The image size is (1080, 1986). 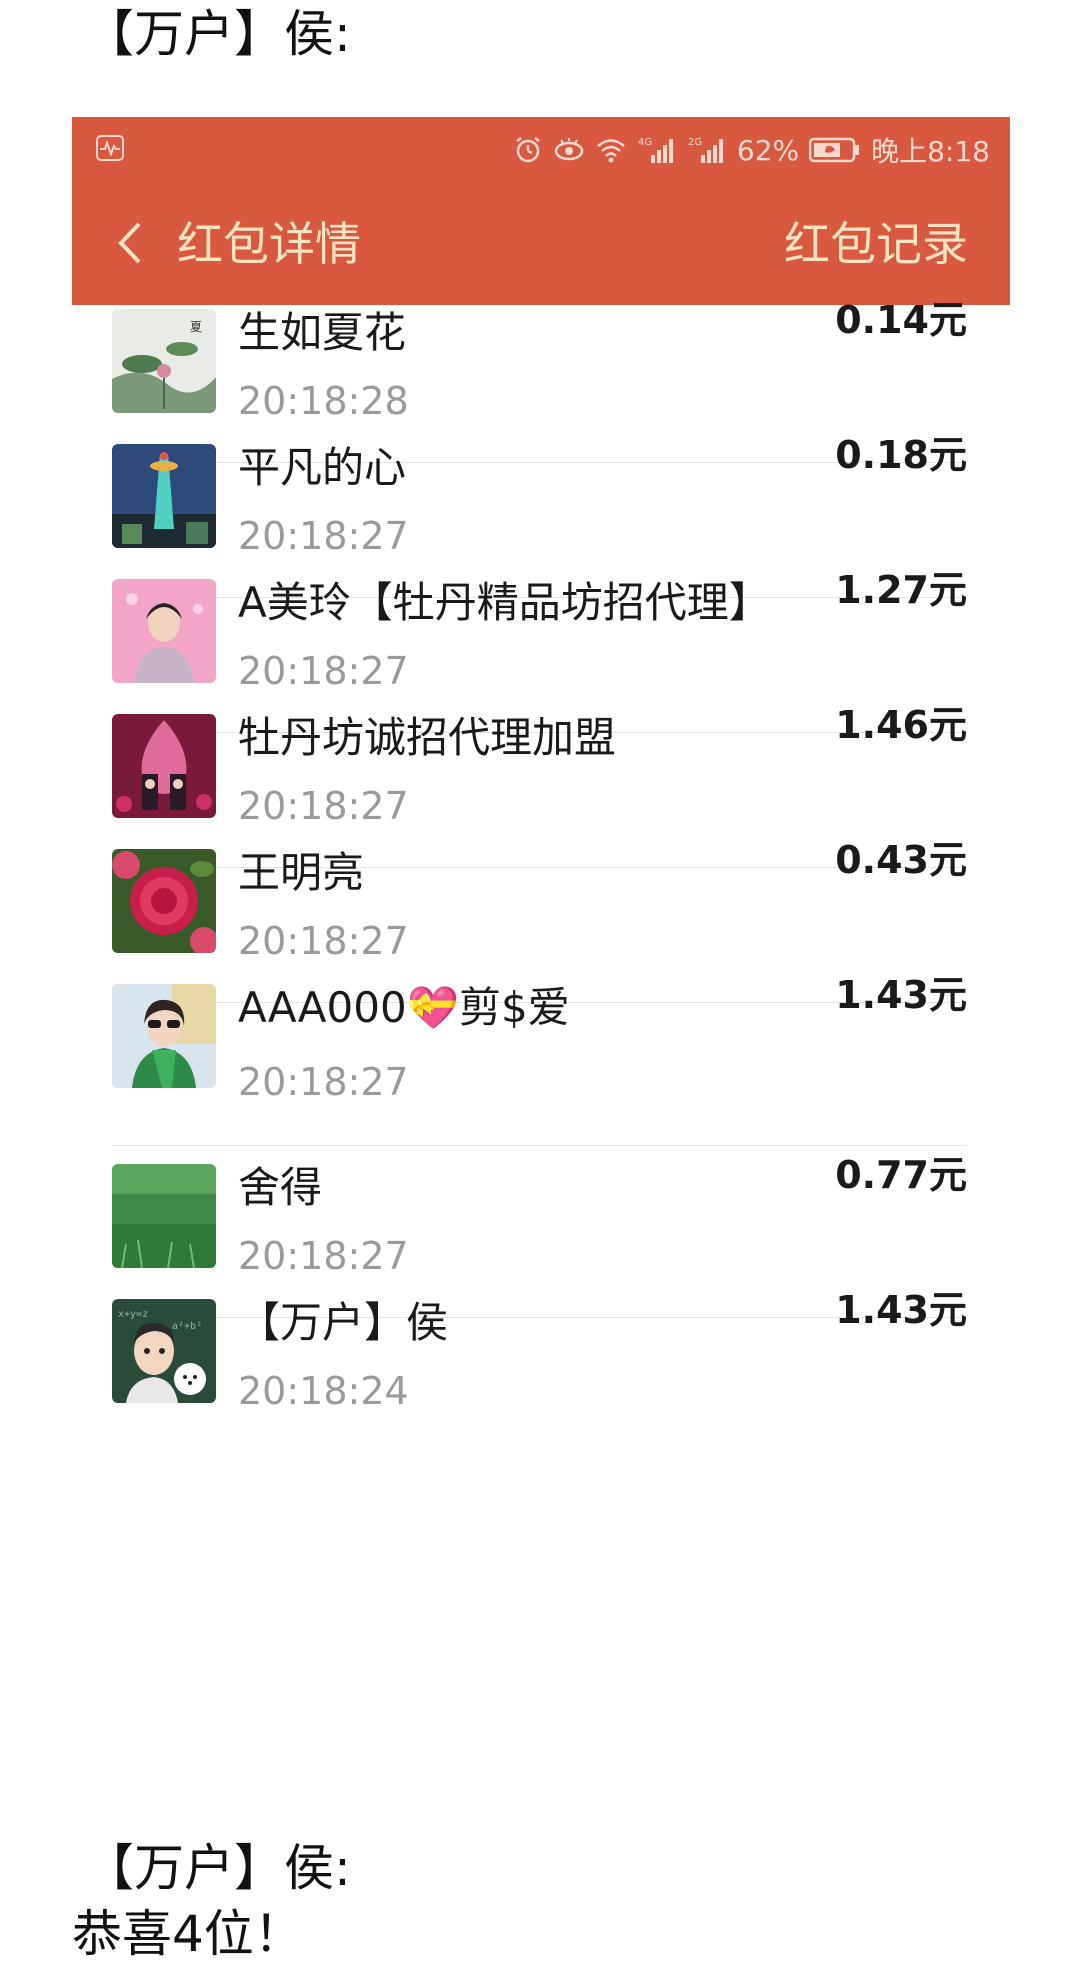 I want to click on svg-text: 夏, so click(x=196, y=327).